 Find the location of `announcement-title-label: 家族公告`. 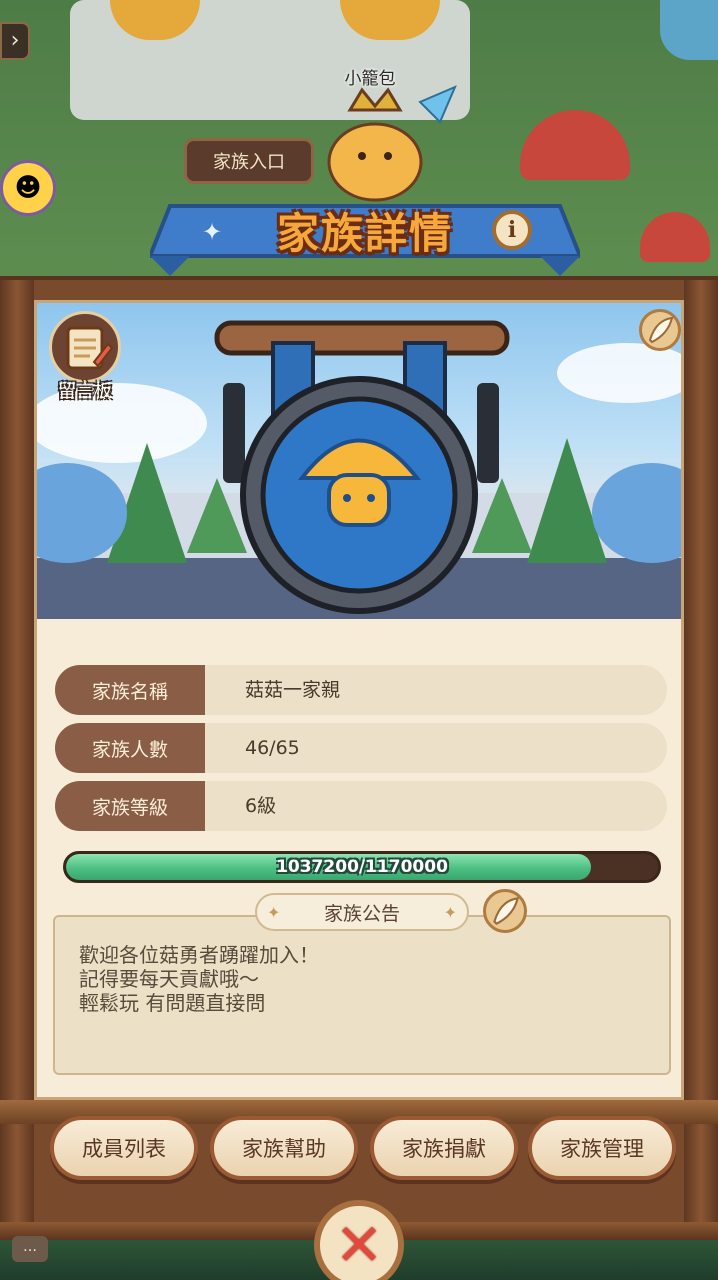

announcement-title-label: 家族公告 is located at coordinates (361, 913).